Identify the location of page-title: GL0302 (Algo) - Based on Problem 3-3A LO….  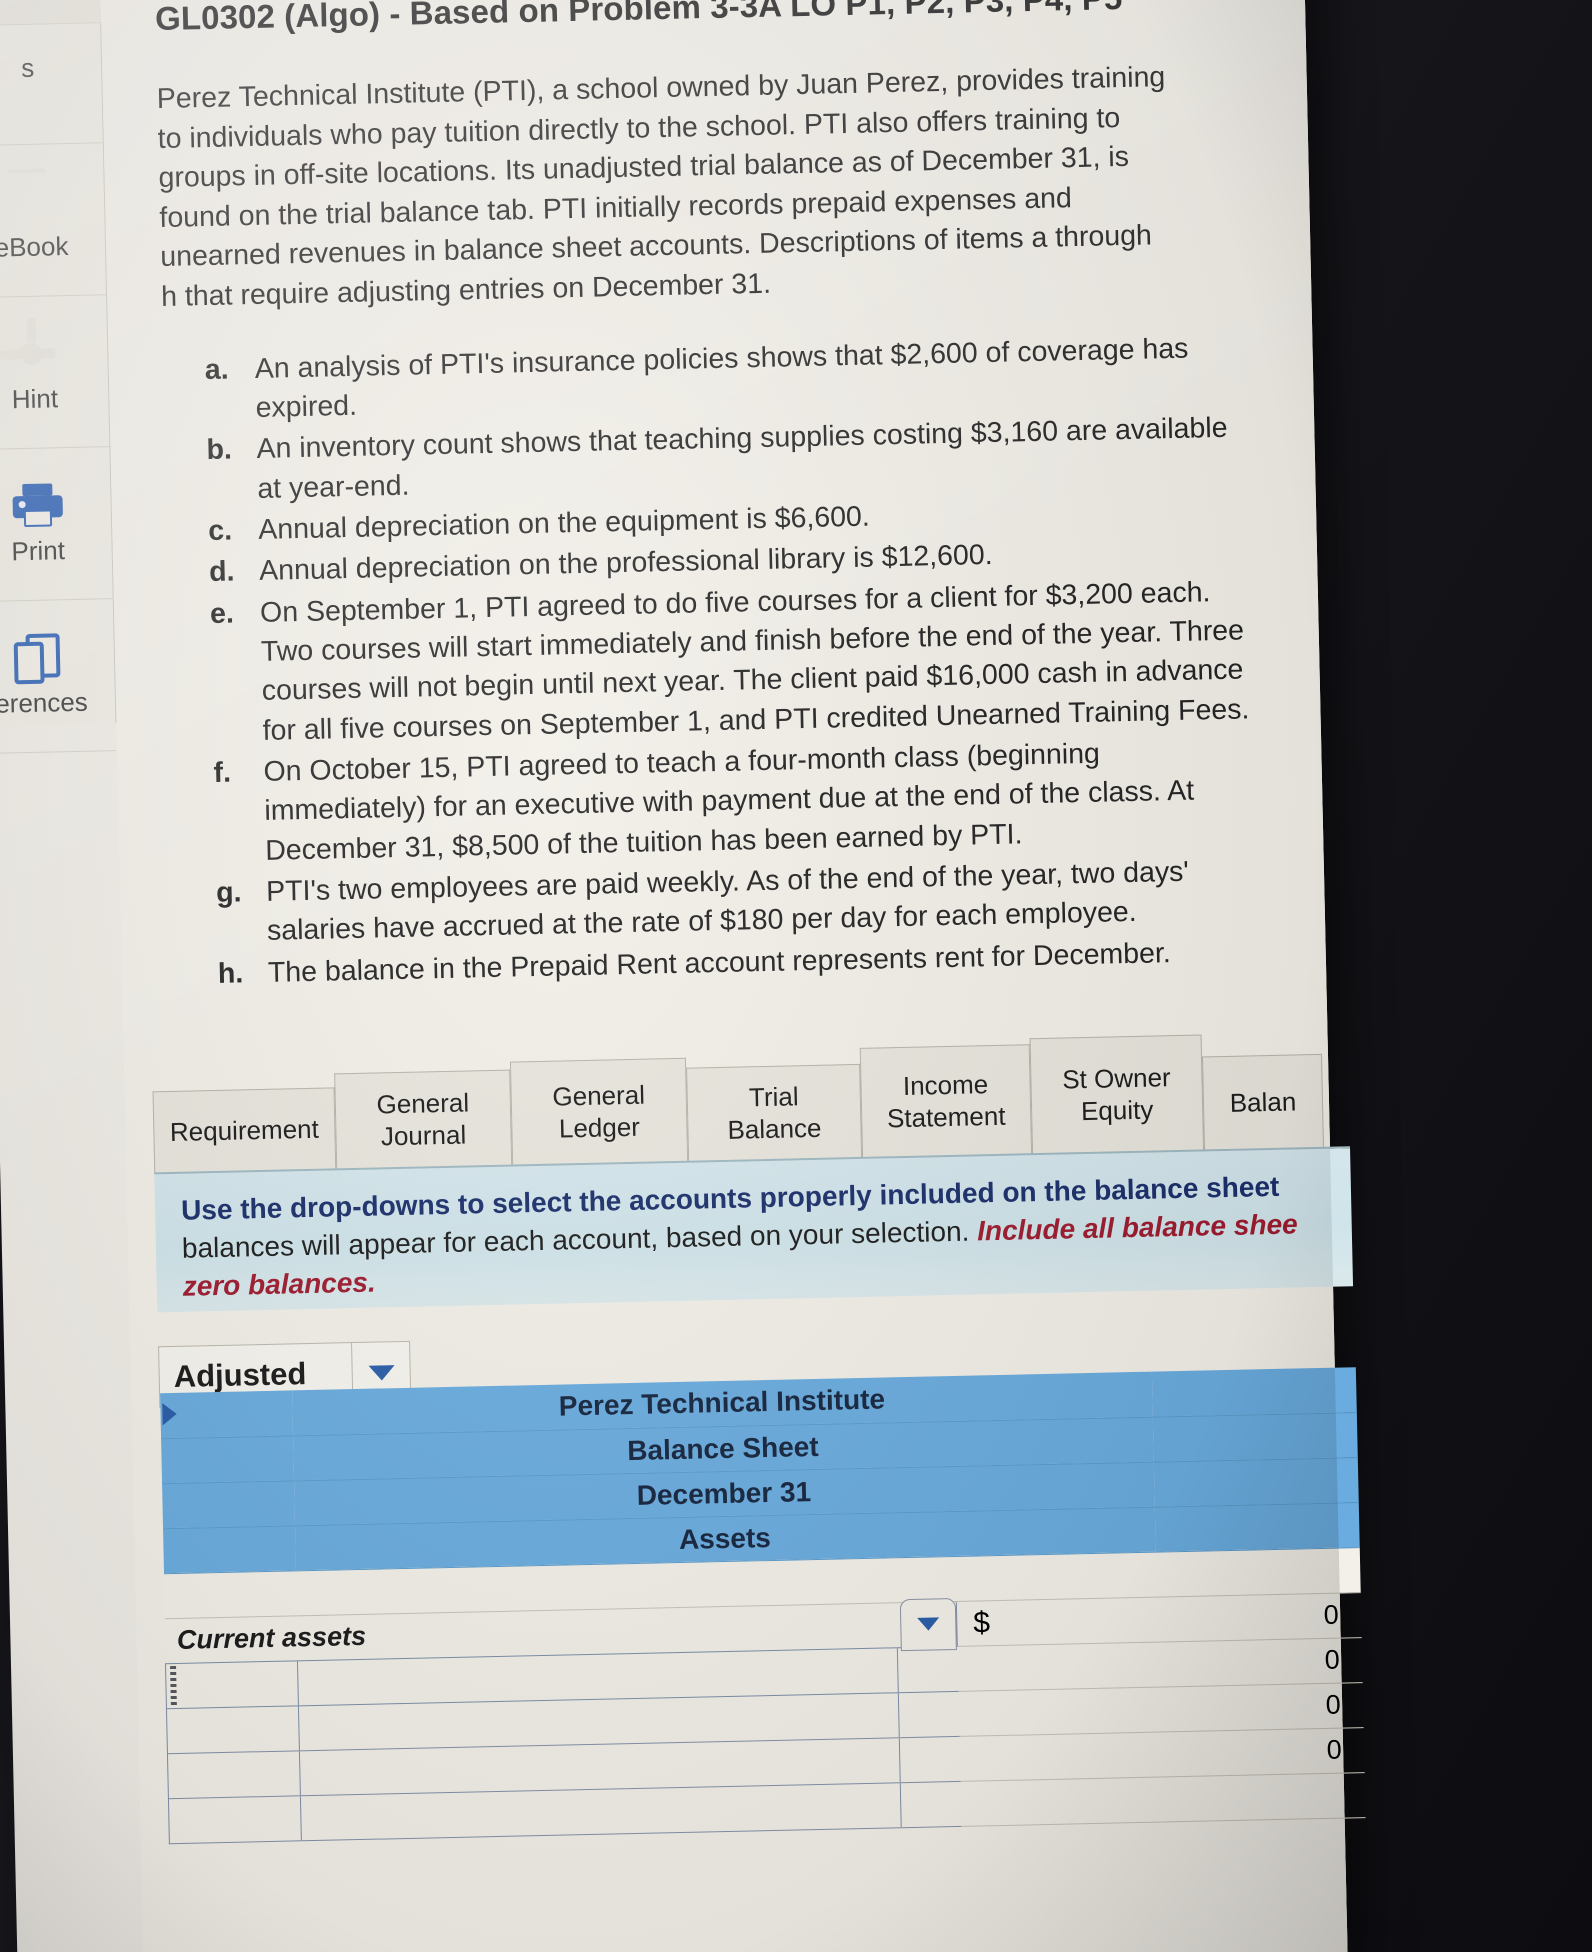
(638, 19).